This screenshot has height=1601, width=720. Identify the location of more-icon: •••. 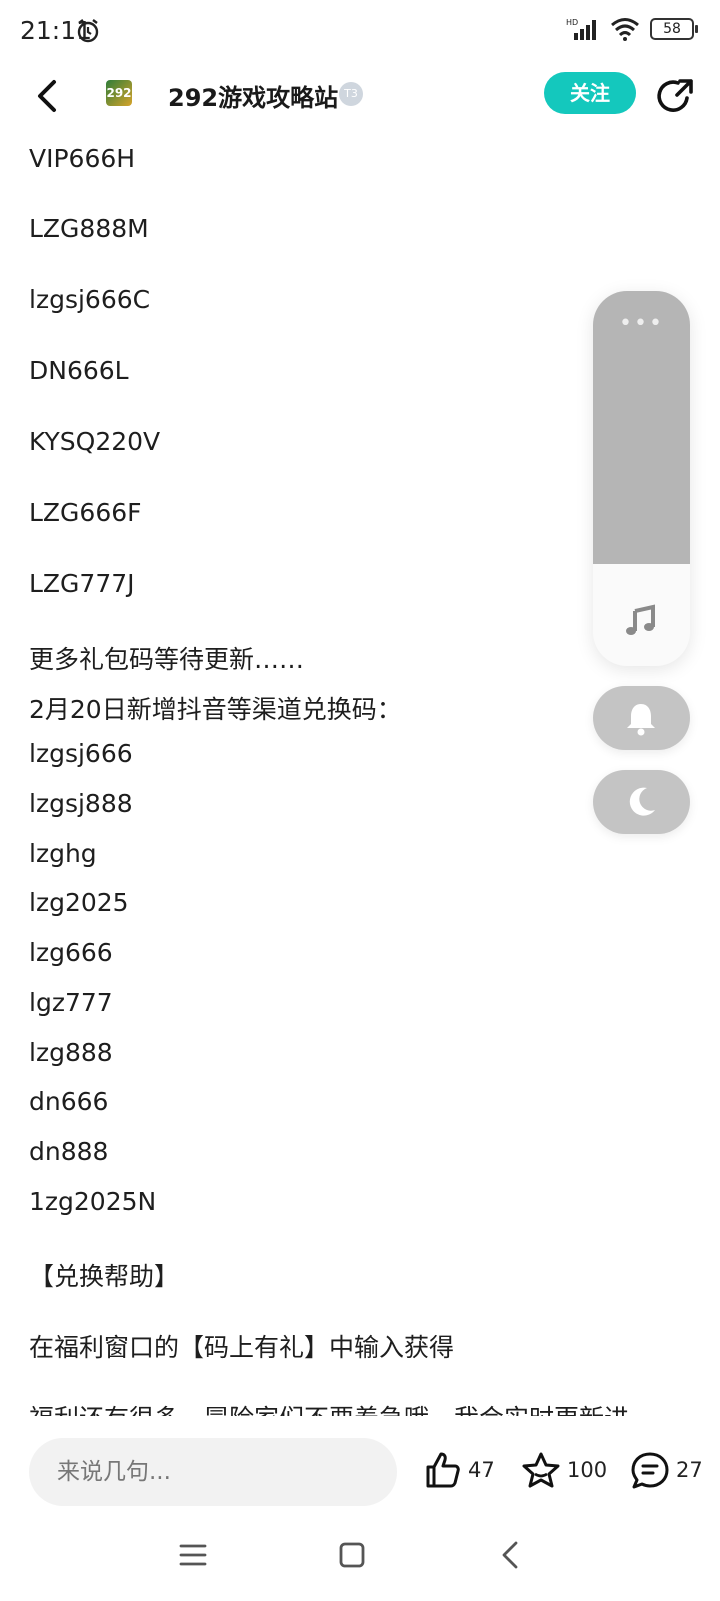
(641, 323).